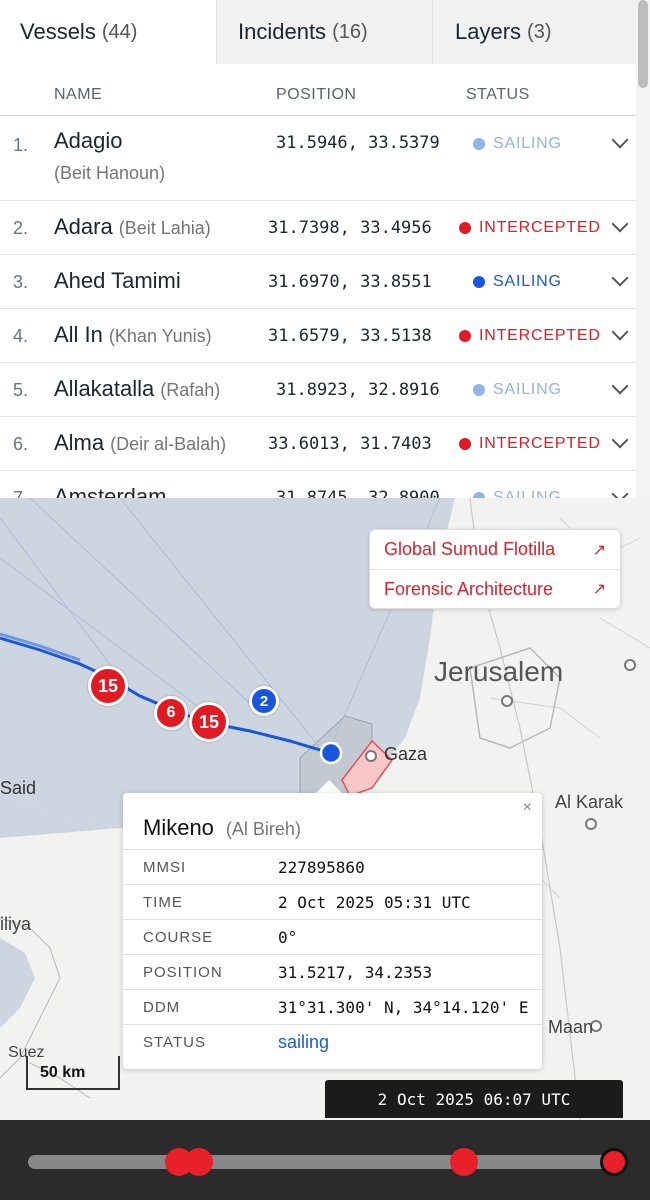 The height and width of the screenshot is (1200, 650). What do you see at coordinates (264, 701) in the screenshot?
I see `vessel-cluster-marker: 2` at bounding box center [264, 701].